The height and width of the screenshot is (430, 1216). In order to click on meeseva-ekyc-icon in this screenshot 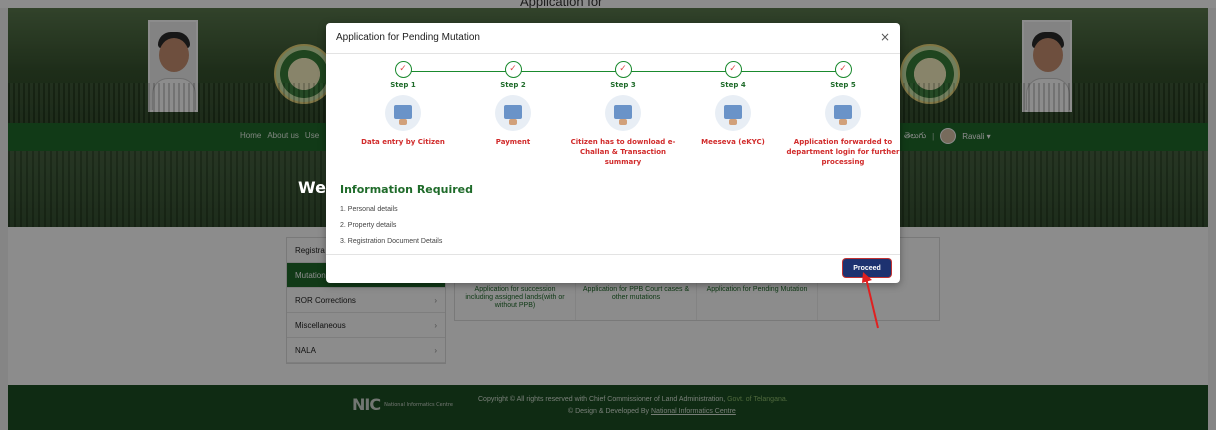, I will do `click(733, 113)`.